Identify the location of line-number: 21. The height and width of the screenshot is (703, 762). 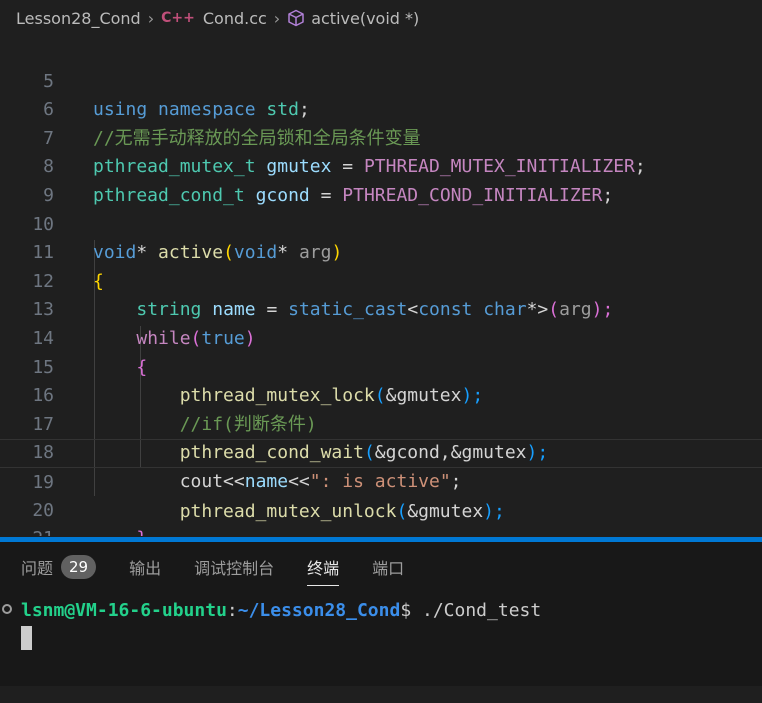
(27, 530).